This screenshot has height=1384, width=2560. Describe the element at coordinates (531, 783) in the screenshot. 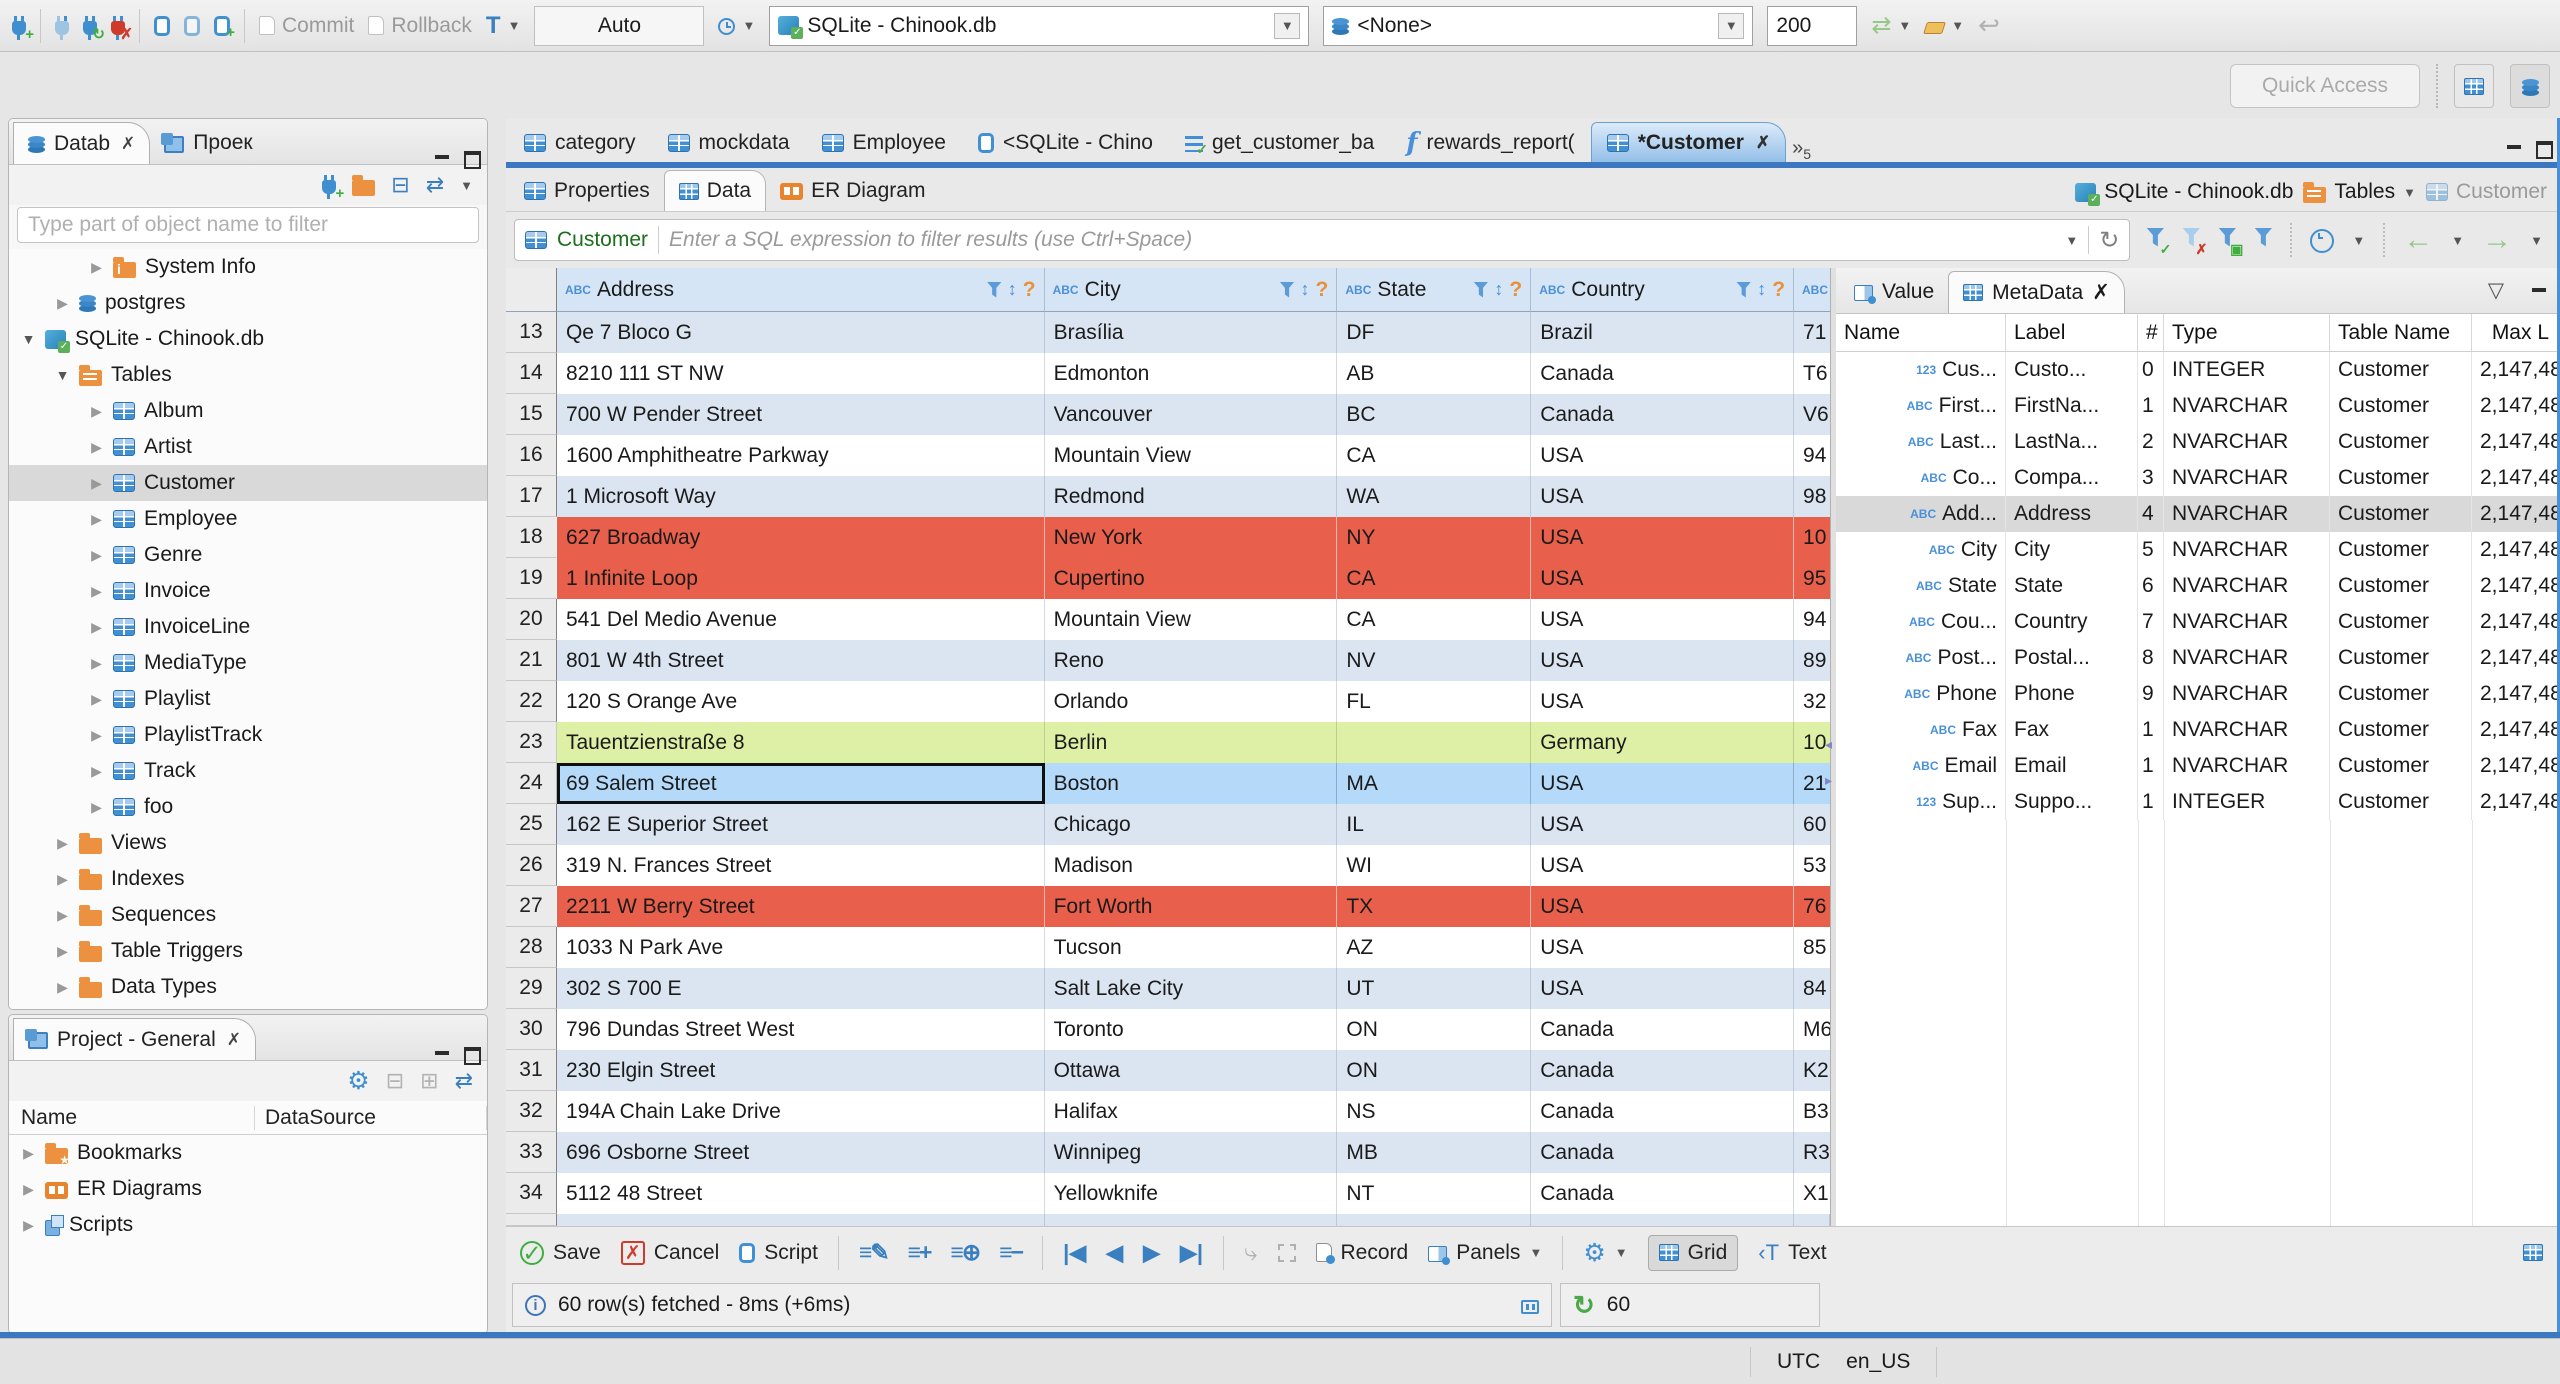

I see `row-number: 24` at that location.